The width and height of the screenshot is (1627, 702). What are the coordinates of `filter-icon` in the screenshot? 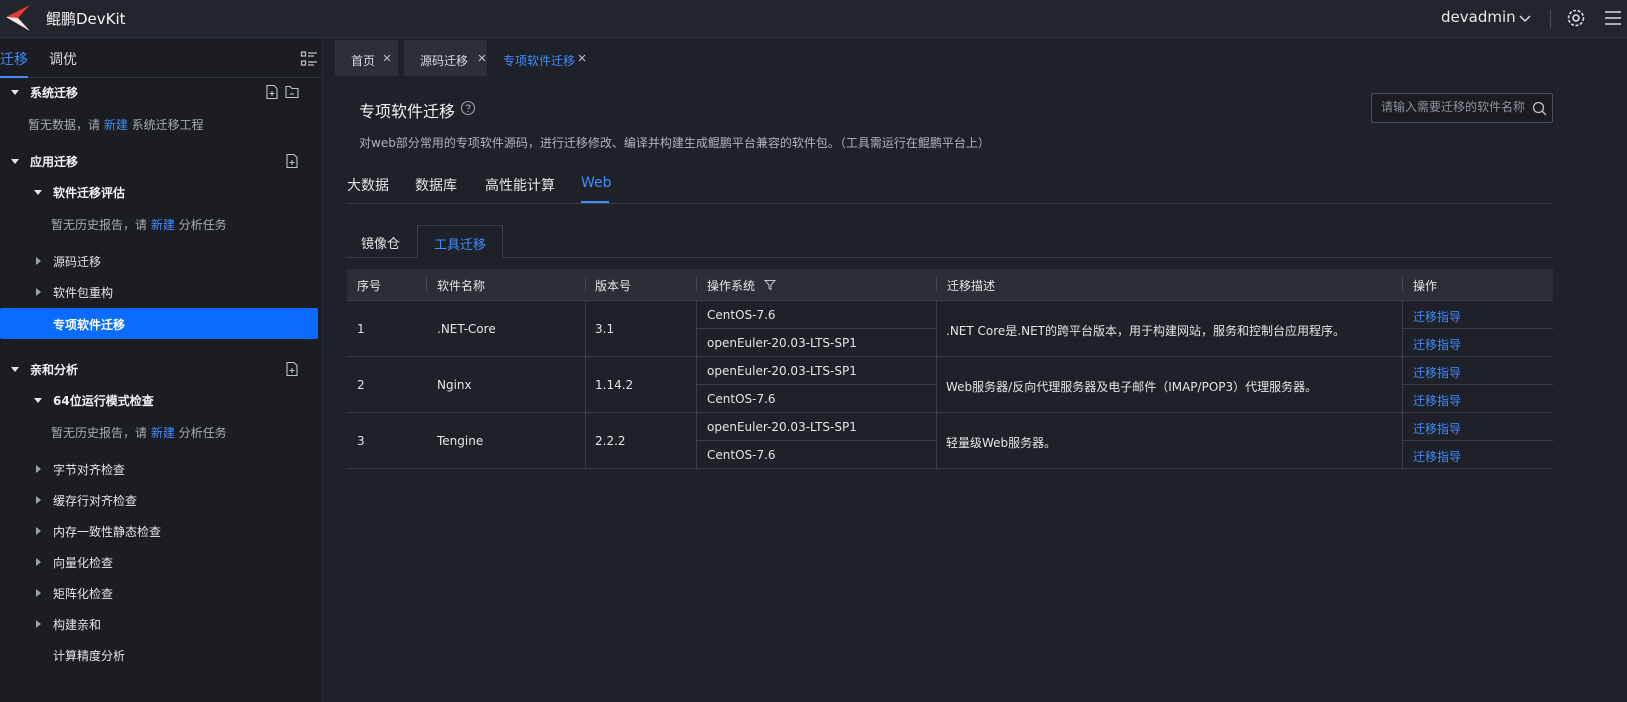 It's located at (770, 285).